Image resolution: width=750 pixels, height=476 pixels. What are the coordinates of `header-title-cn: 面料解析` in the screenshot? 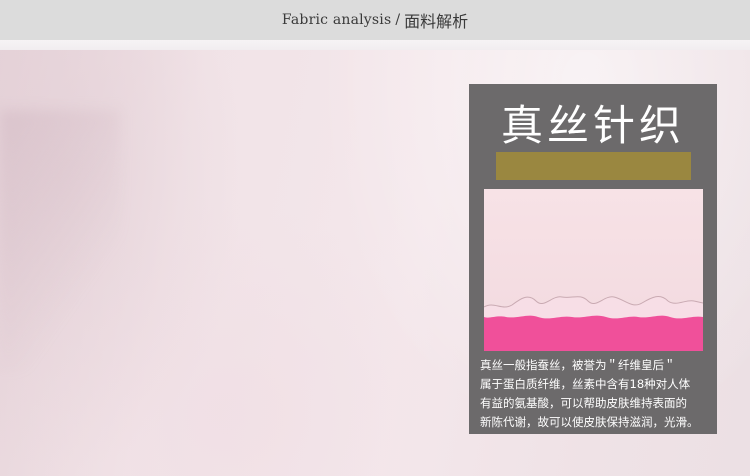 It's located at (436, 21).